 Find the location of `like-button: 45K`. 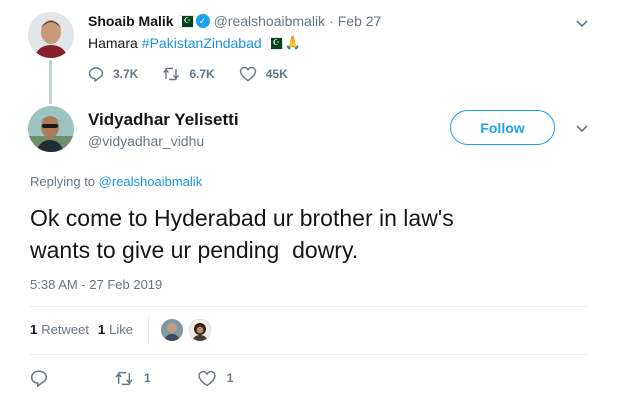

like-button: 45K is located at coordinates (263, 74).